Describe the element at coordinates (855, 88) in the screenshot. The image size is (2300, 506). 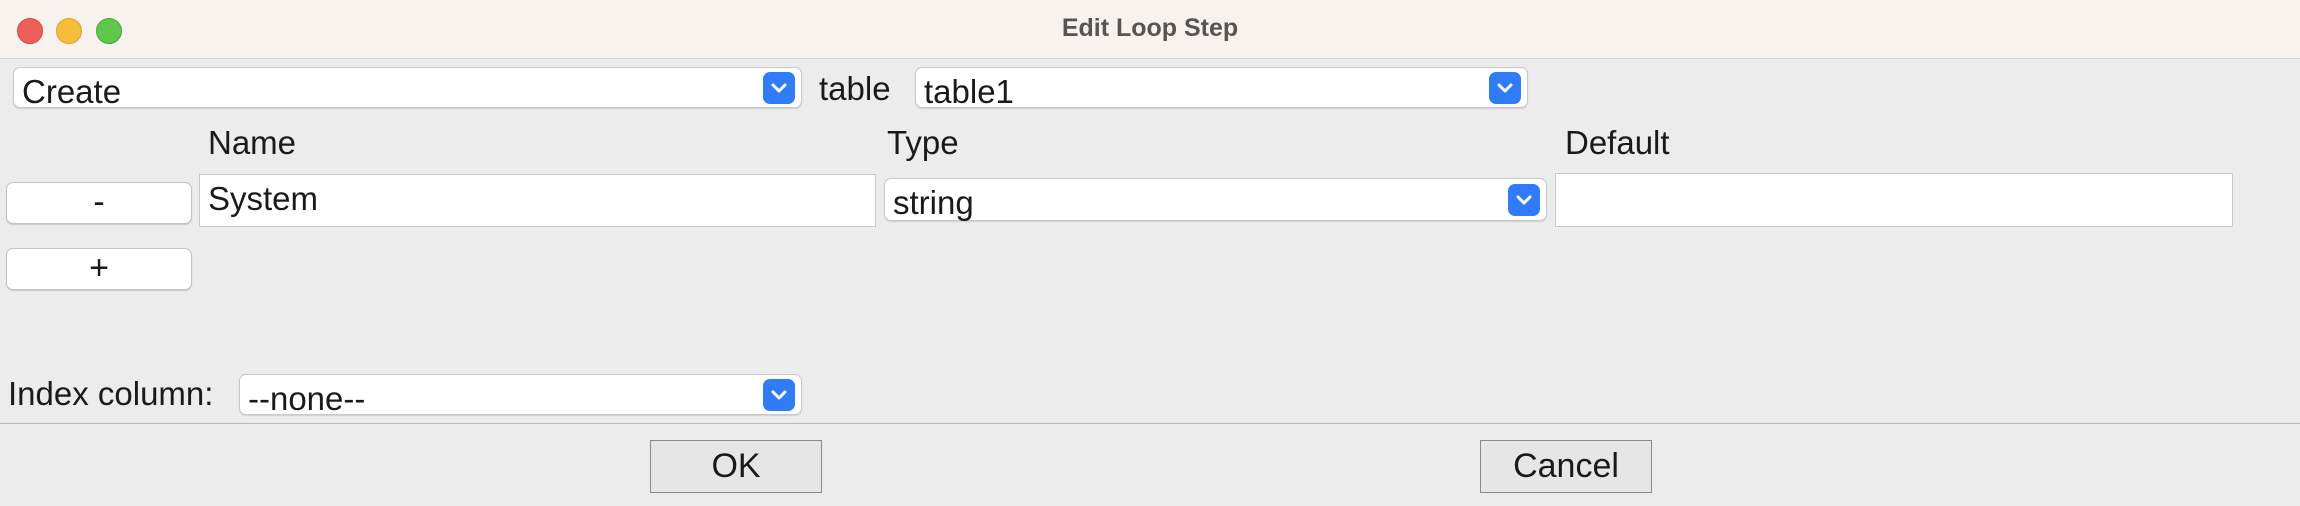
I see `table-label: table` at that location.